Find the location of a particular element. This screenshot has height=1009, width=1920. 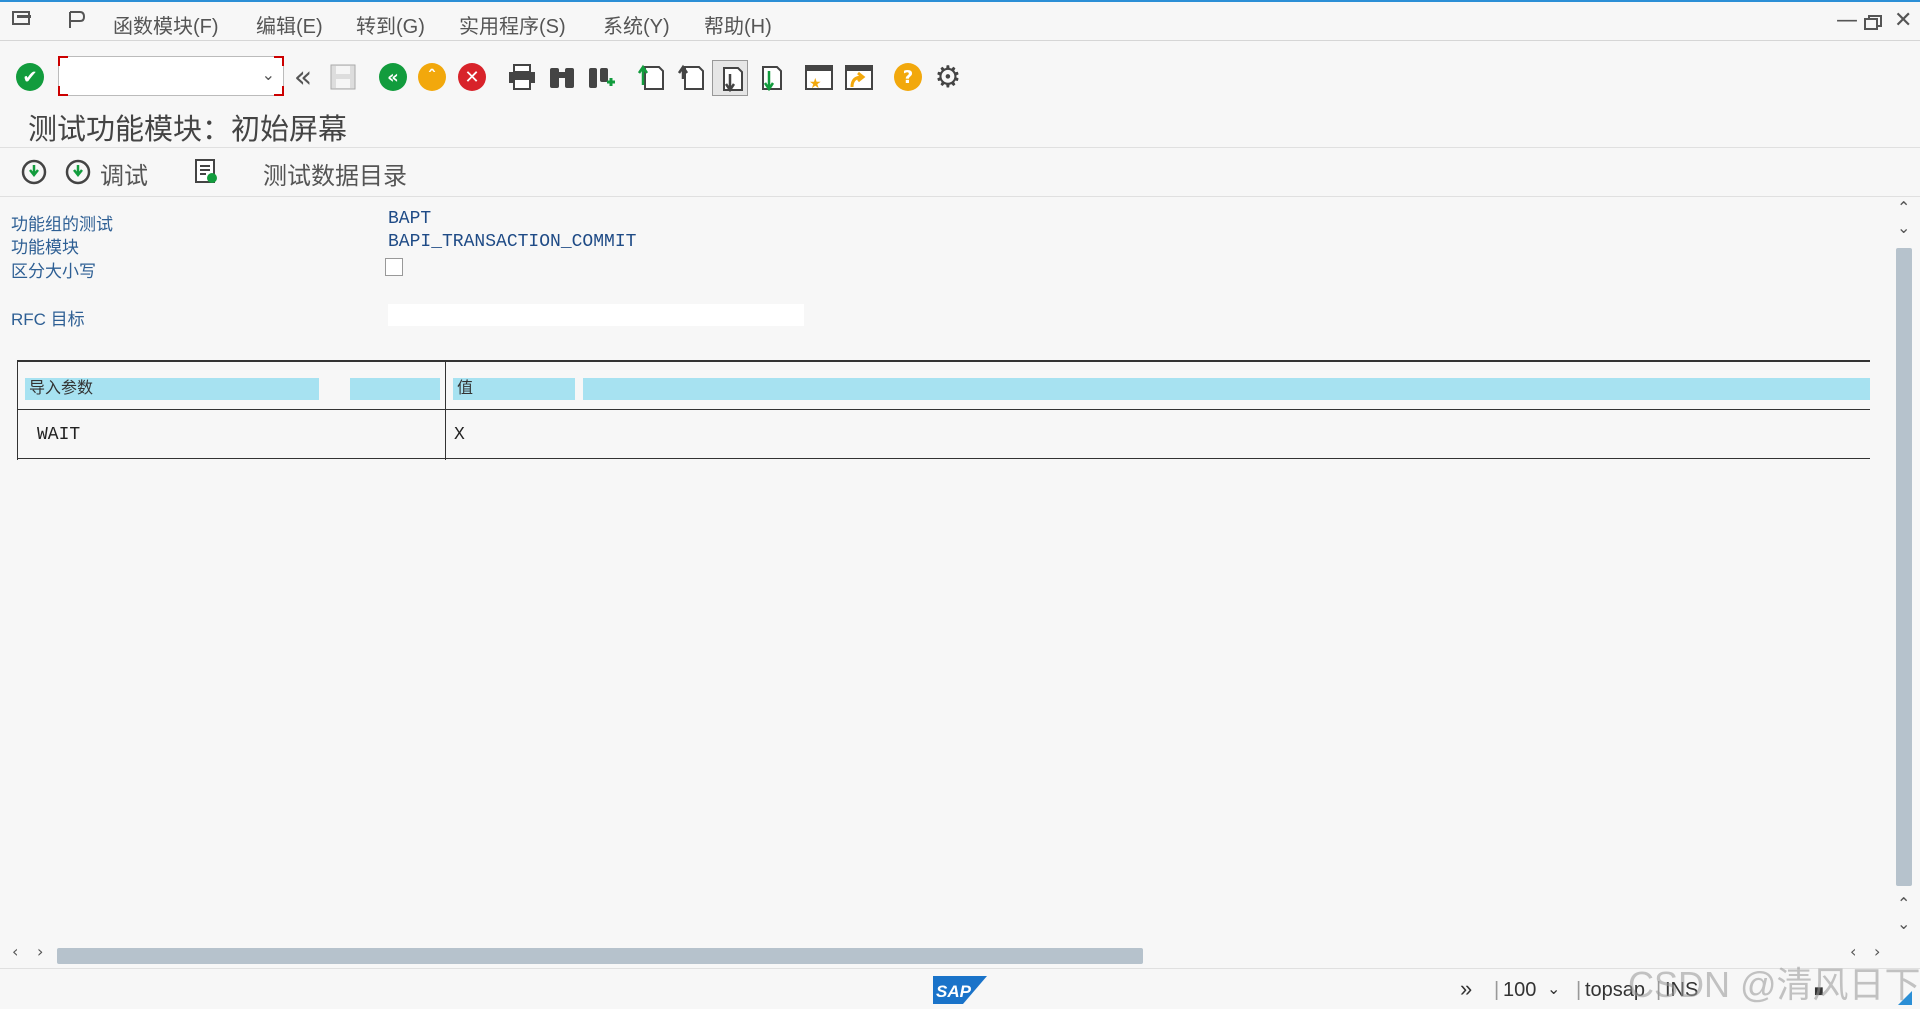

menu-system: 系统(Y) is located at coordinates (636, 24).